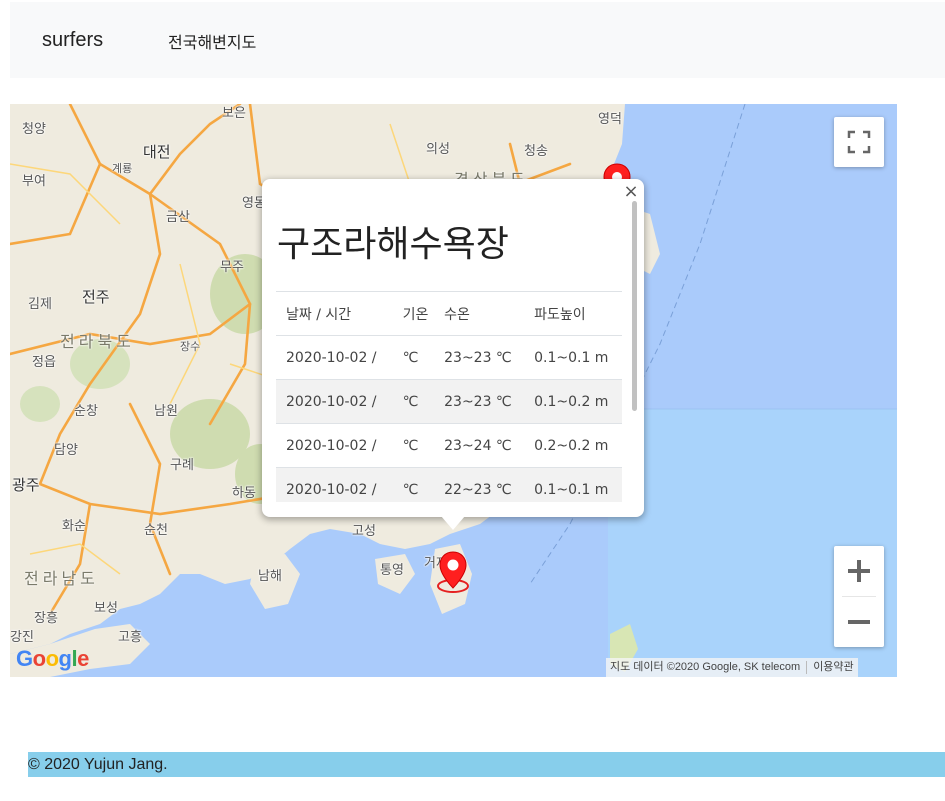 The height and width of the screenshot is (801, 945). Describe the element at coordinates (52, 659) in the screenshot. I see `google-logo: Google` at that location.